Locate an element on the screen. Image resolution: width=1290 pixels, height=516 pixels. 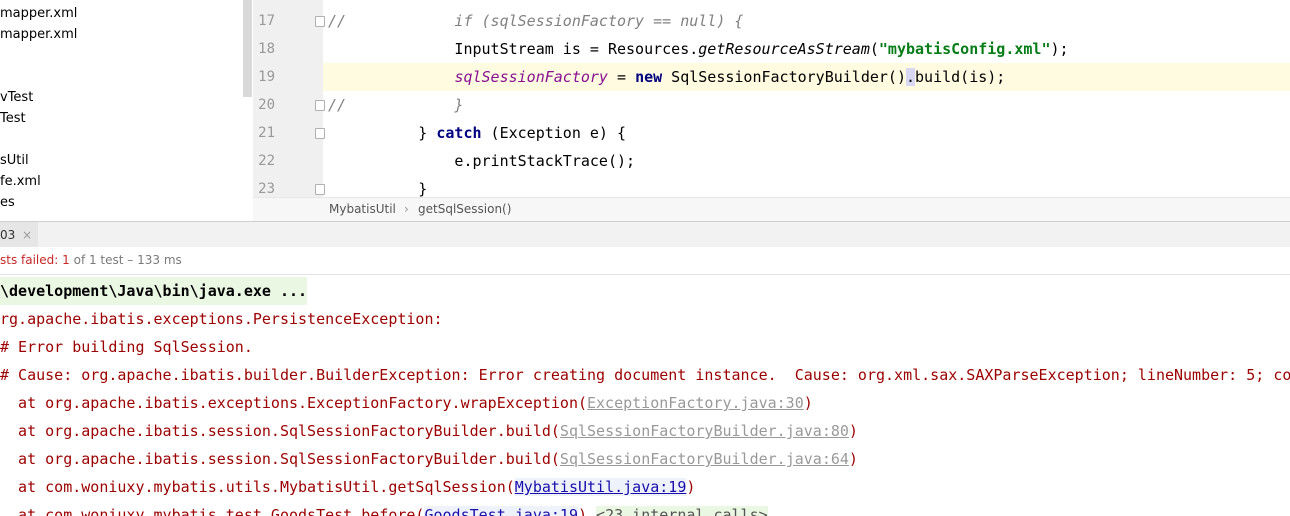
code-line: // } is located at coordinates (395, 105).